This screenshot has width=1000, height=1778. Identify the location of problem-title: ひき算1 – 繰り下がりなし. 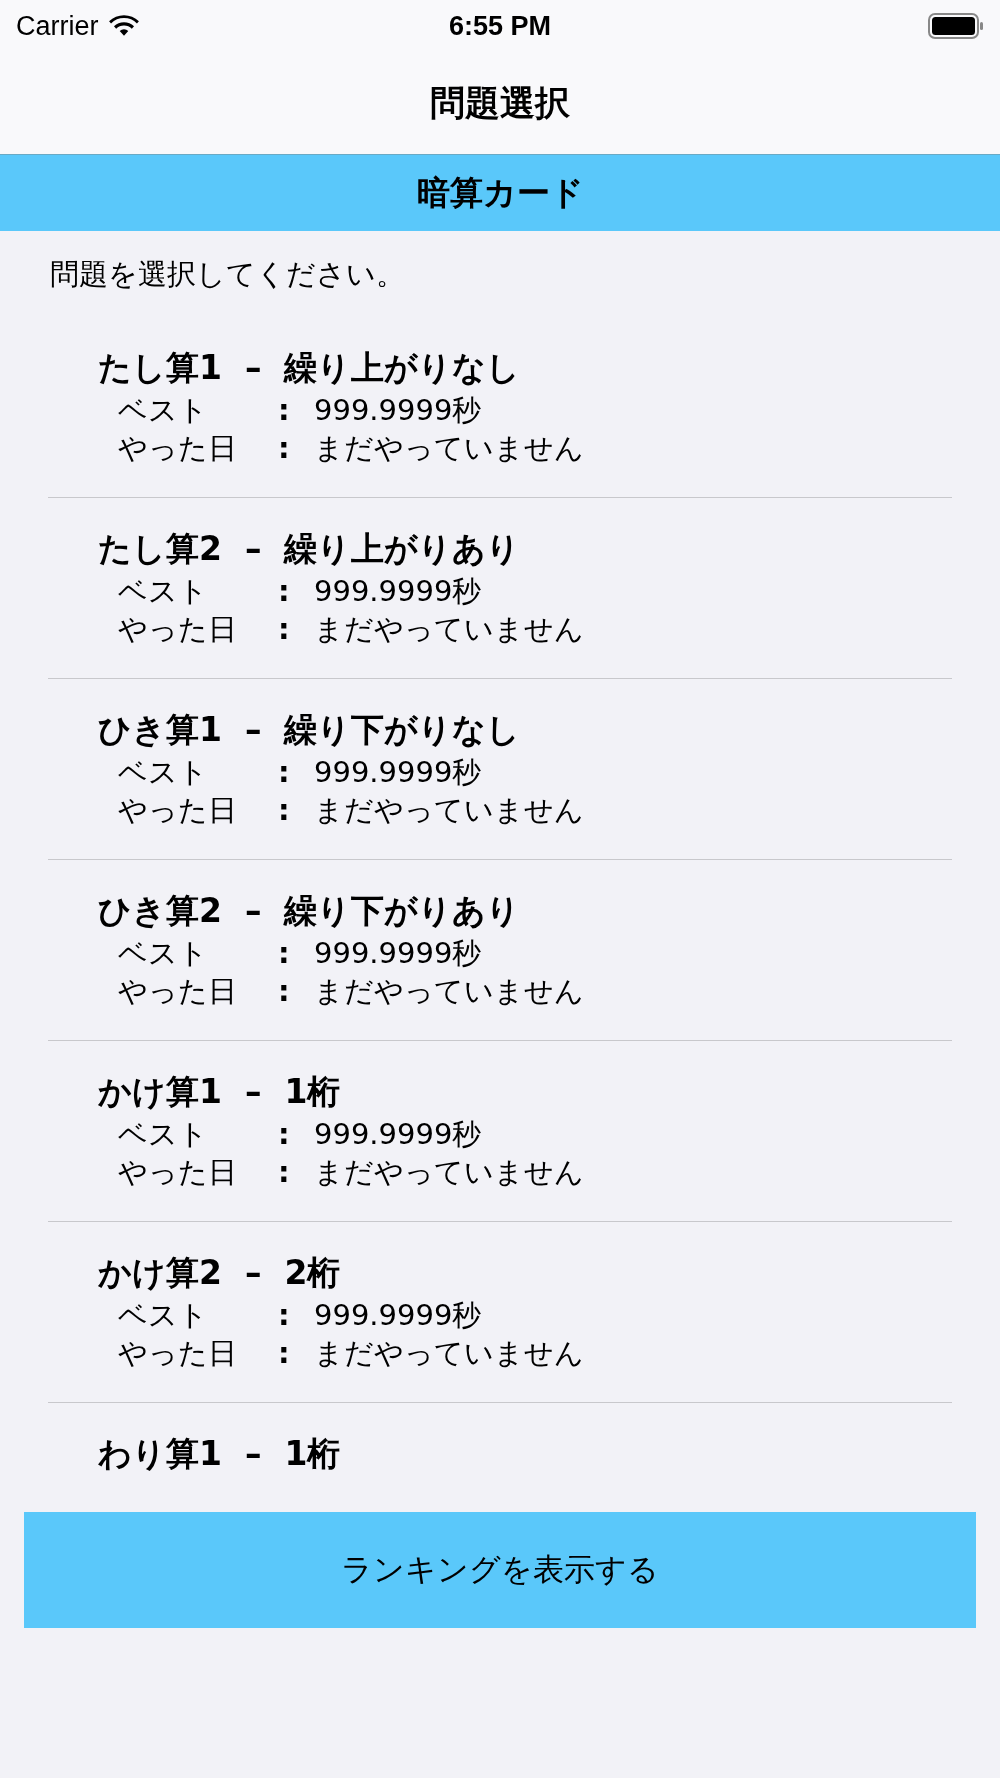
(309, 730).